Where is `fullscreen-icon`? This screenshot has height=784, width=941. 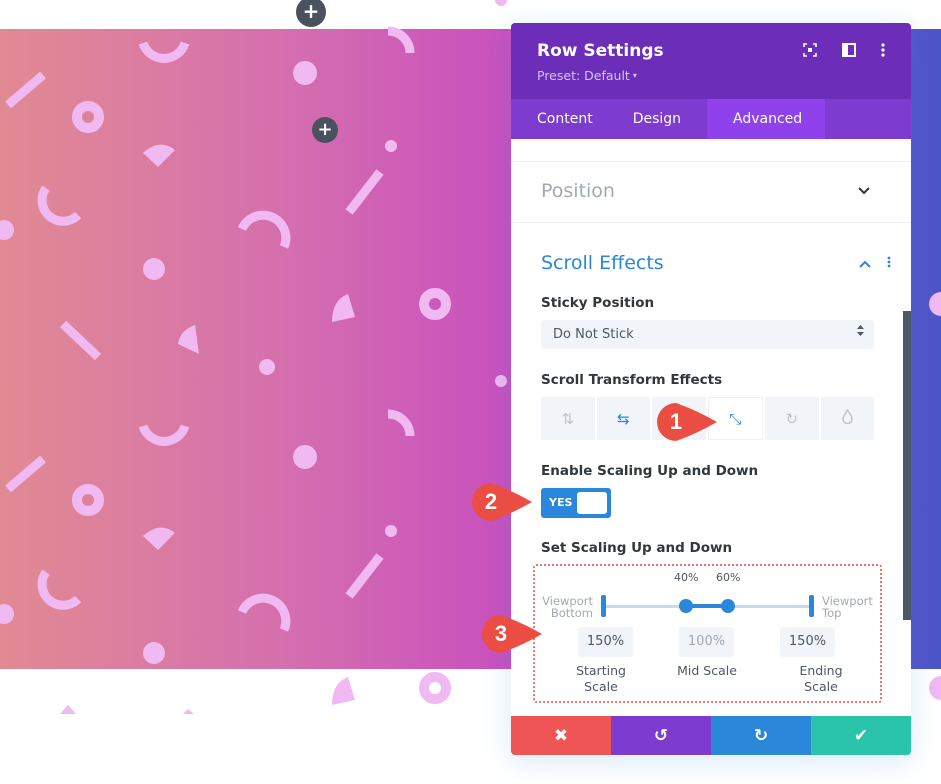
fullscreen-icon is located at coordinates (810, 52).